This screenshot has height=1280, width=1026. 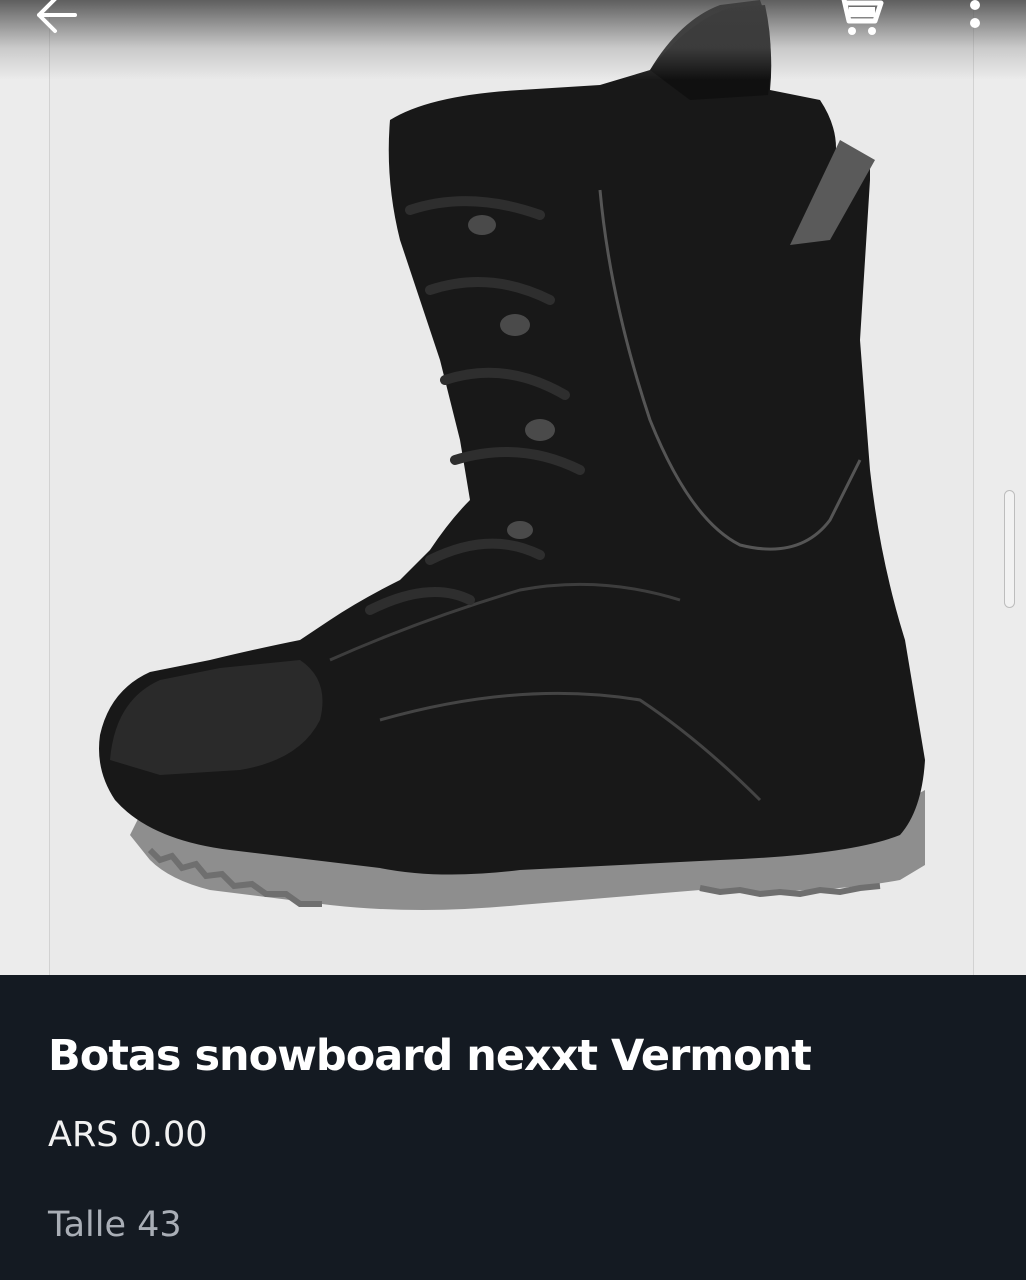 I want to click on scrollbar, so click(x=1009, y=549).